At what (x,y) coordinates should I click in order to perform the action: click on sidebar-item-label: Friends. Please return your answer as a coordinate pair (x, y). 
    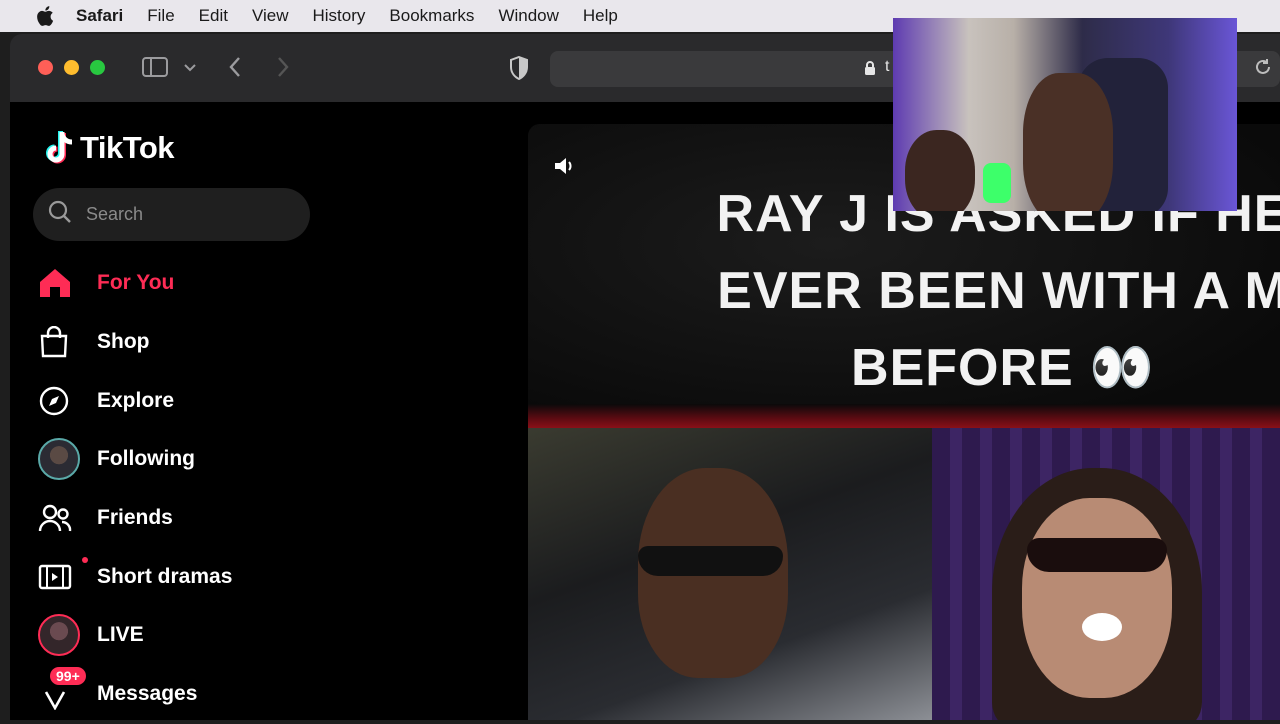
    Looking at the image, I should click on (135, 518).